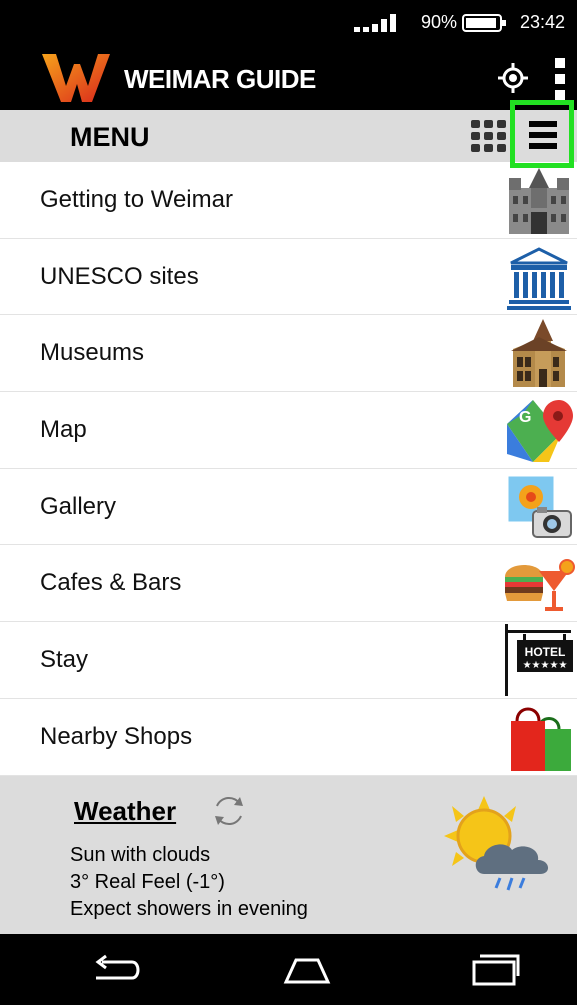  What do you see at coordinates (543, 22) in the screenshot?
I see `clock: 23:42` at bounding box center [543, 22].